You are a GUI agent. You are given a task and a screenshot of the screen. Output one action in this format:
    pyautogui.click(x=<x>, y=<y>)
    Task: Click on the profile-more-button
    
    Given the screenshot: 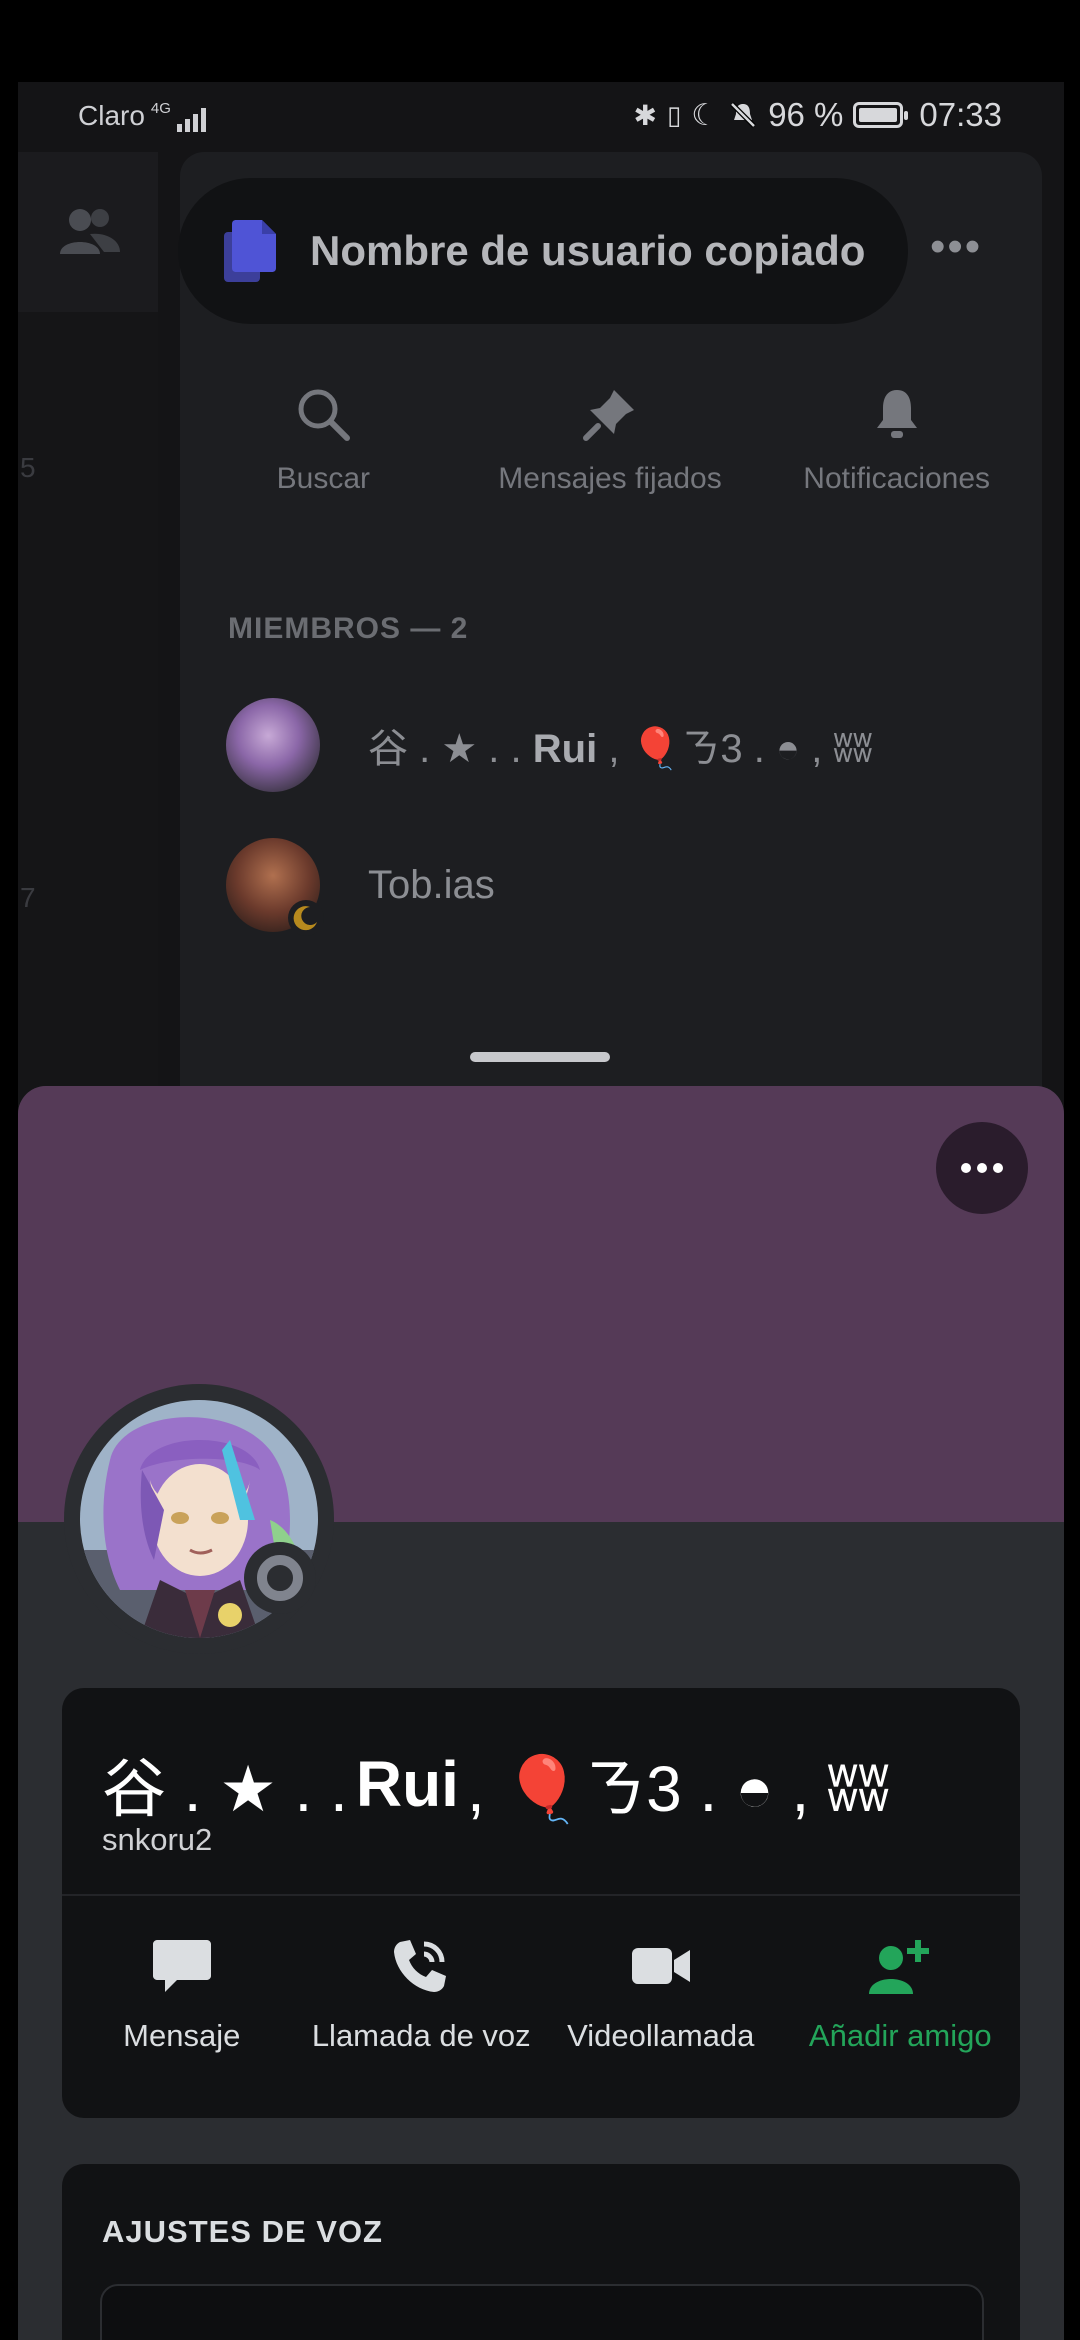 What is the action you would take?
    pyautogui.click(x=982, y=1168)
    